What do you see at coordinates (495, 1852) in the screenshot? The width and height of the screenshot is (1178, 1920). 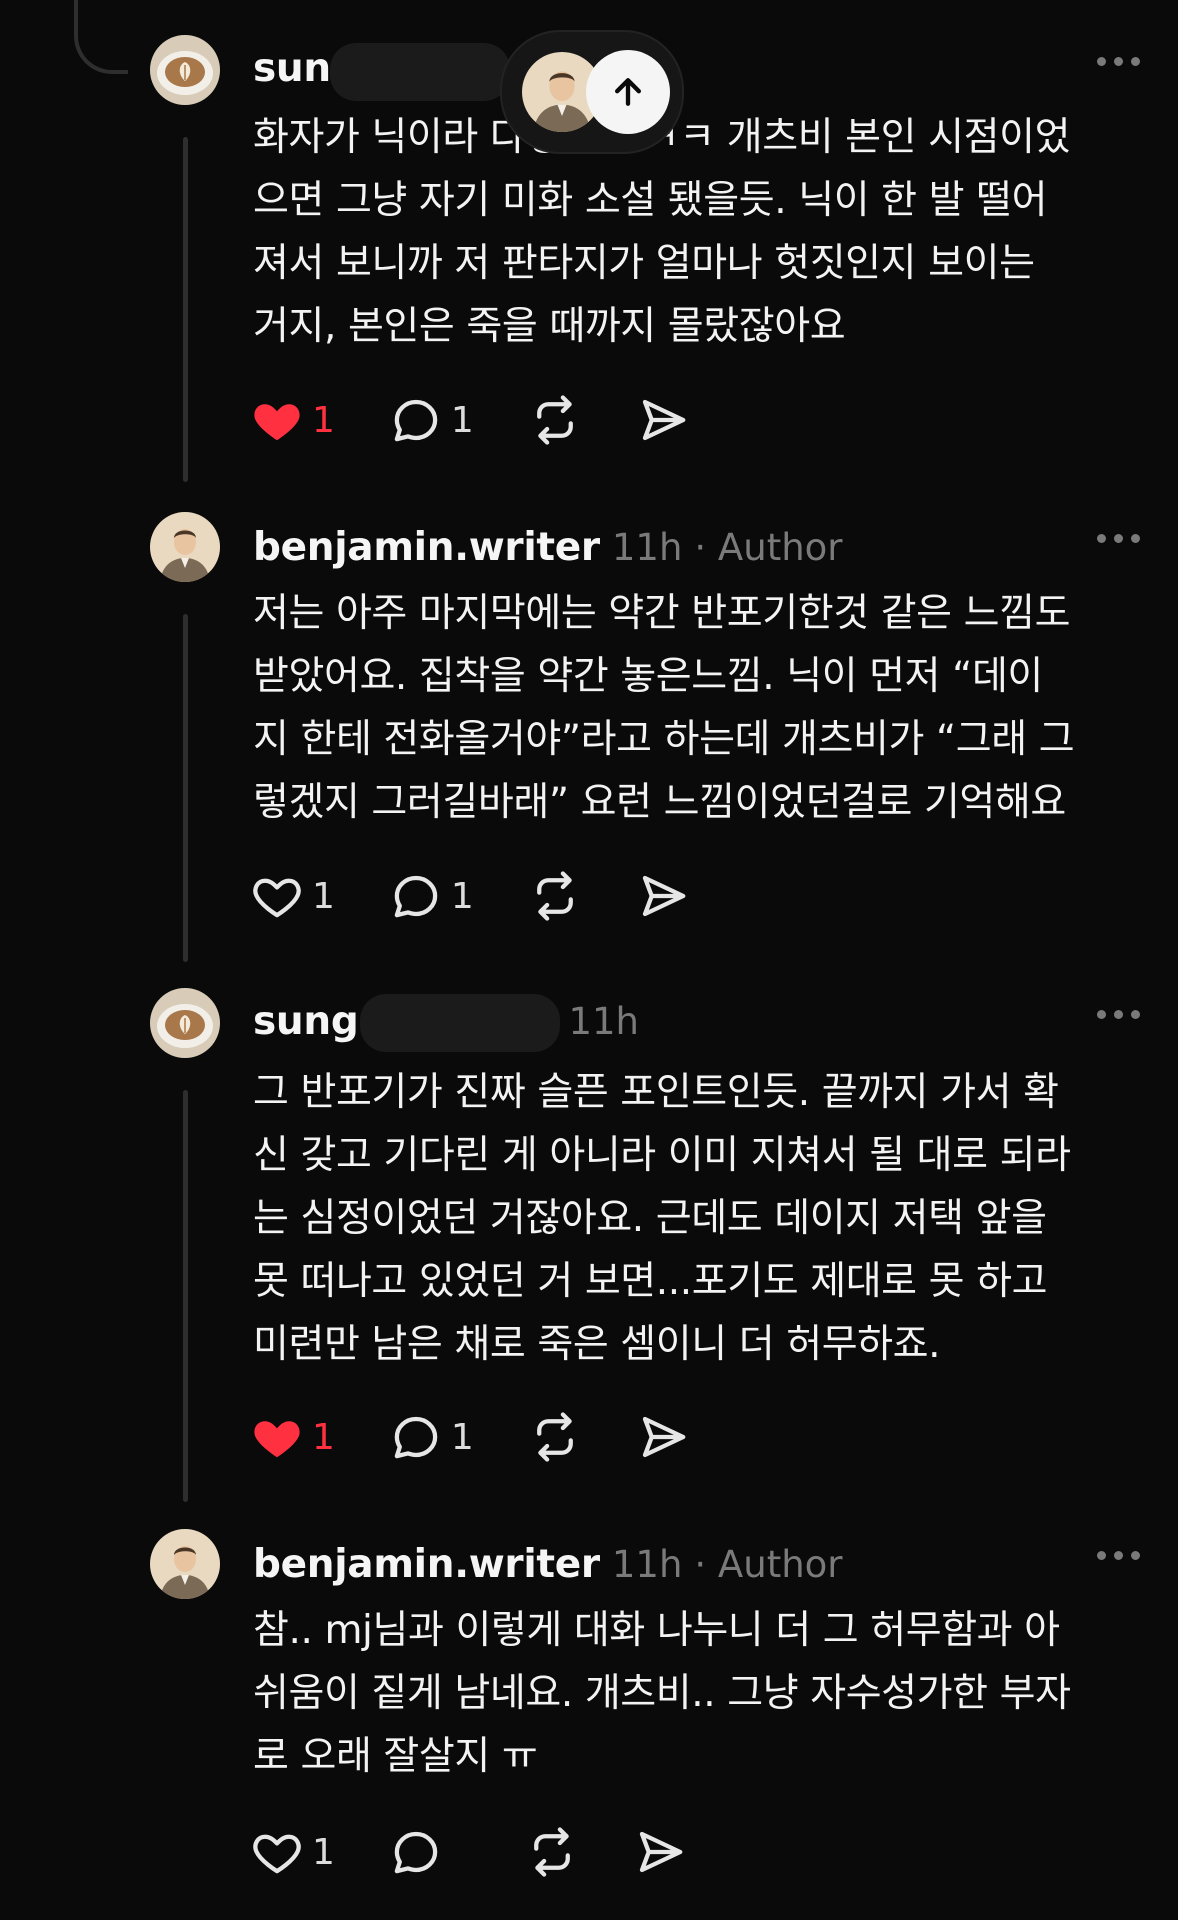 I see `action-bar: 1` at bounding box center [495, 1852].